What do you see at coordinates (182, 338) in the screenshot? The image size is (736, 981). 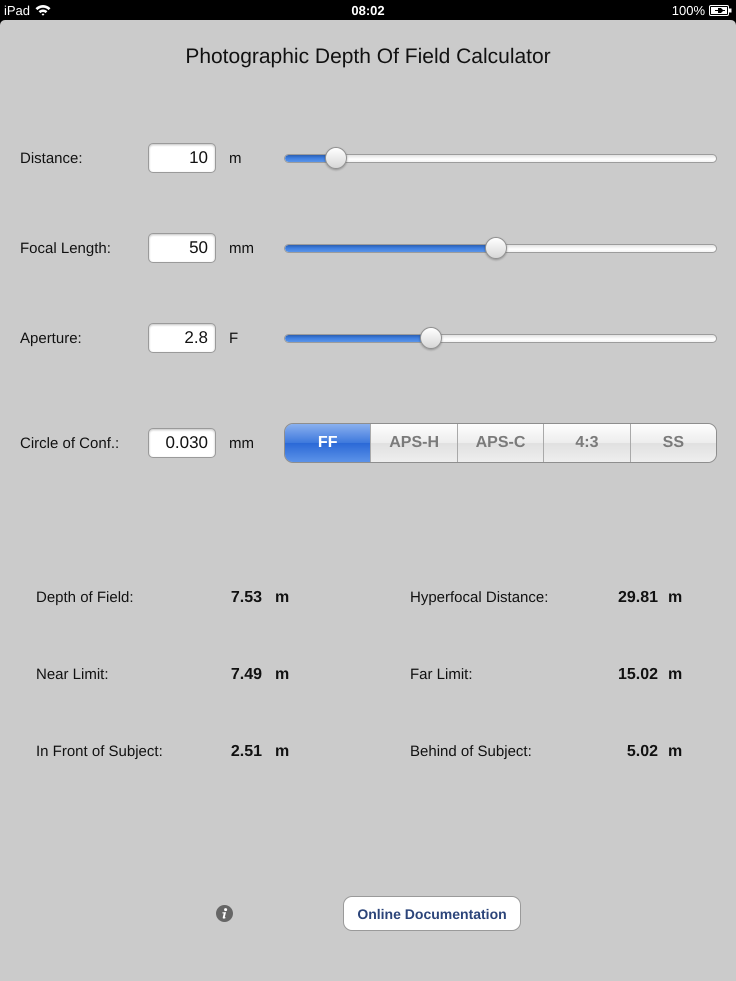 I see `input-field: 2.8` at bounding box center [182, 338].